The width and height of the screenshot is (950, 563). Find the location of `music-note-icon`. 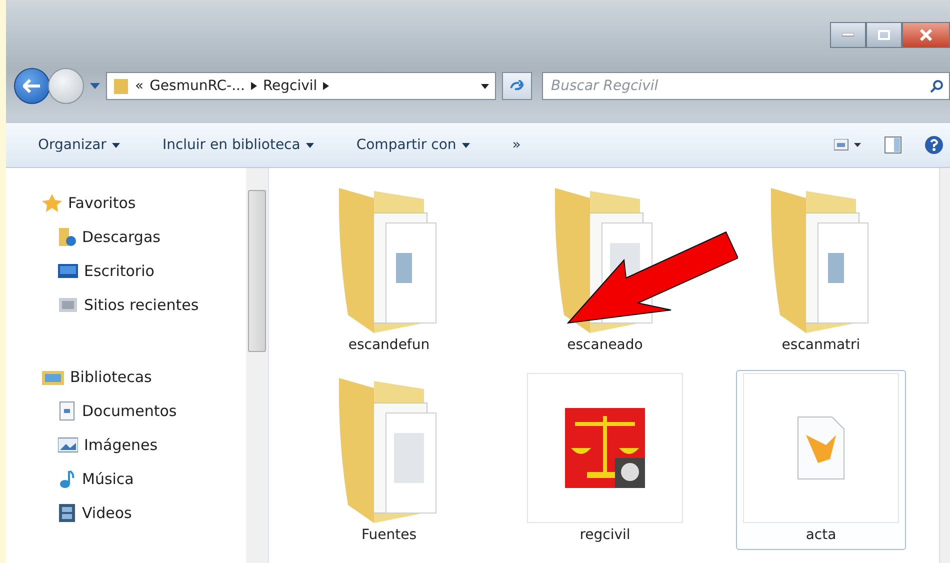

music-note-icon is located at coordinates (67, 479).